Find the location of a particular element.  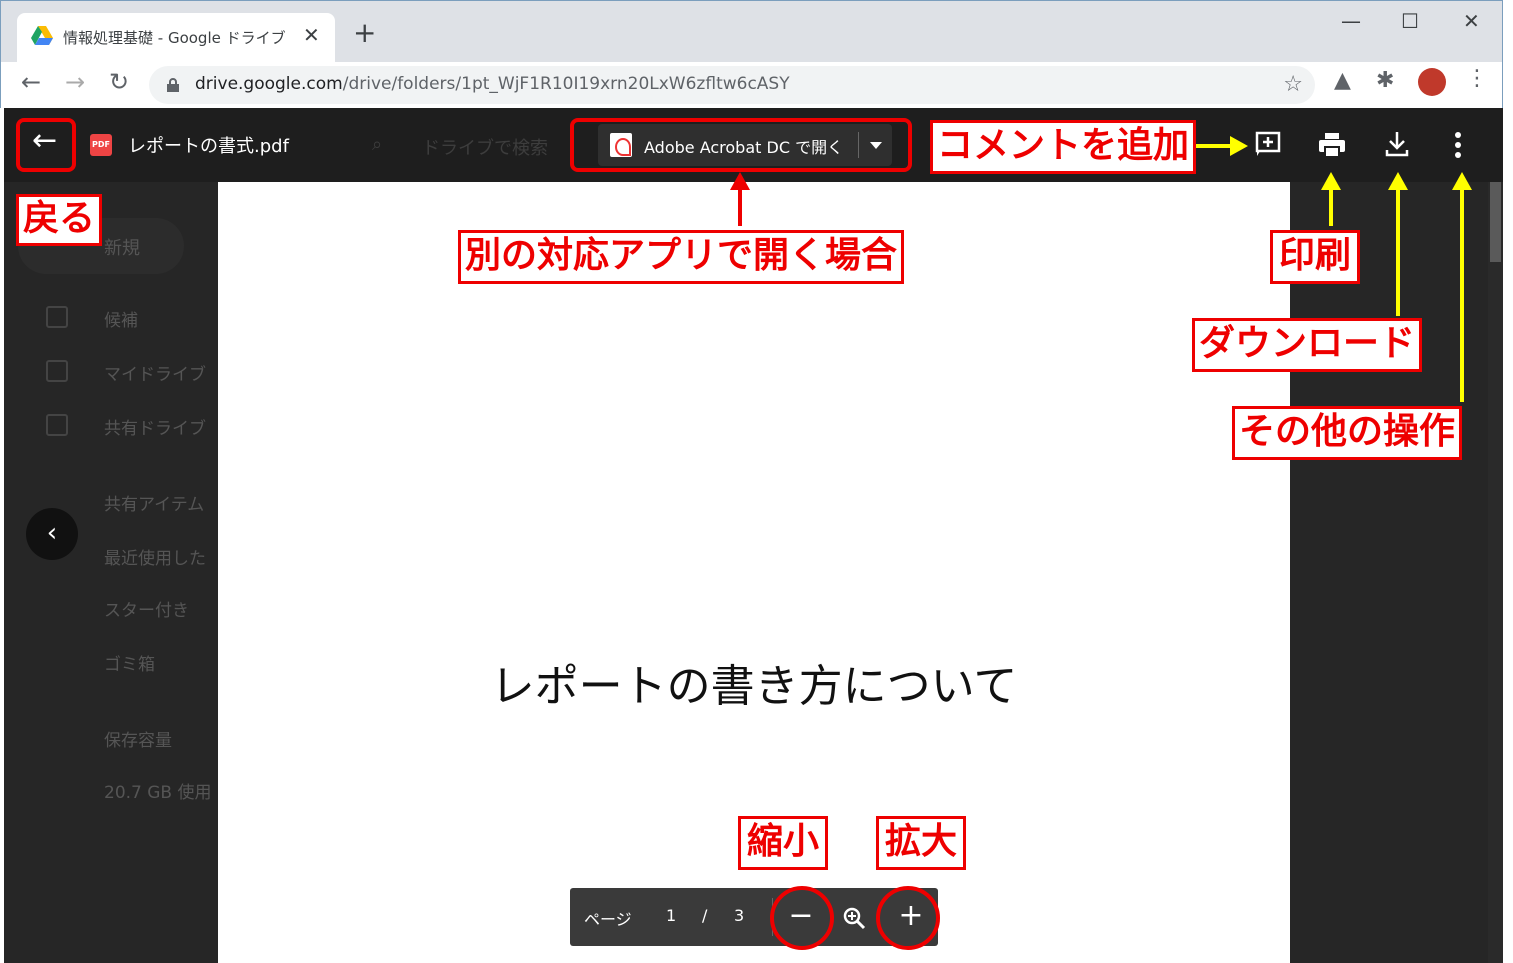

page-label: ページ is located at coordinates (608, 919).